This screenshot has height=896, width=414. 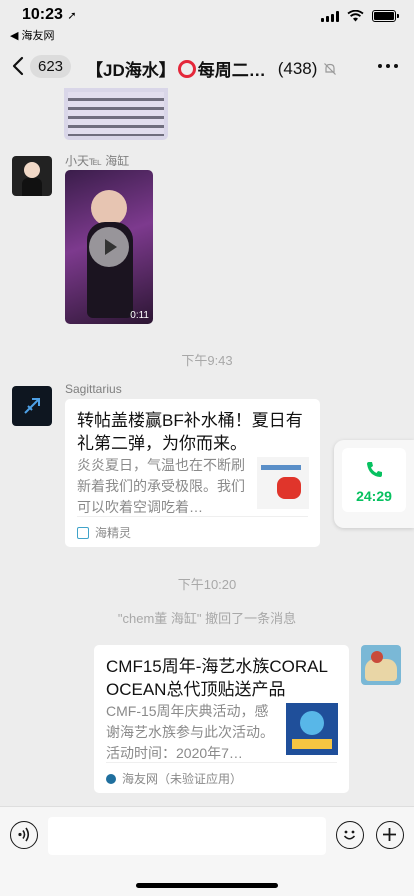 I want to click on time-separator: 下午9:43, so click(x=207, y=360).